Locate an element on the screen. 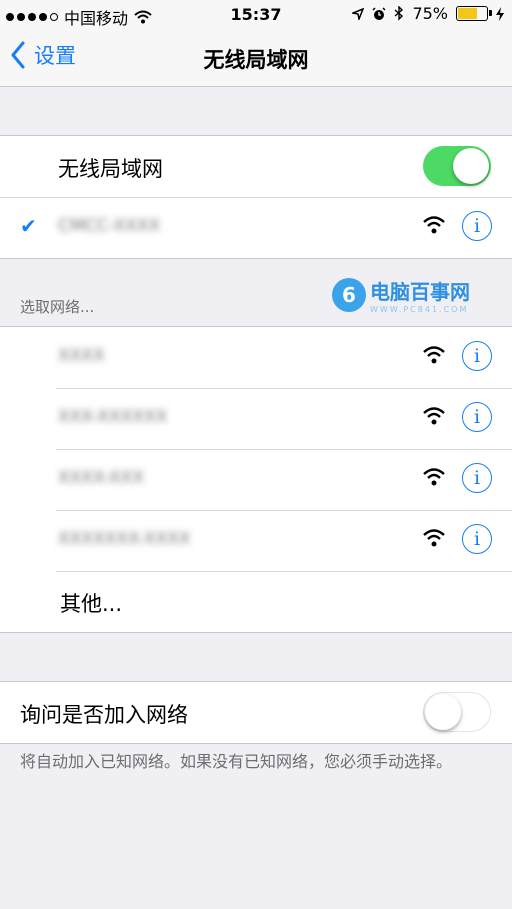  ask-join-toggle-switch is located at coordinates (457, 712).